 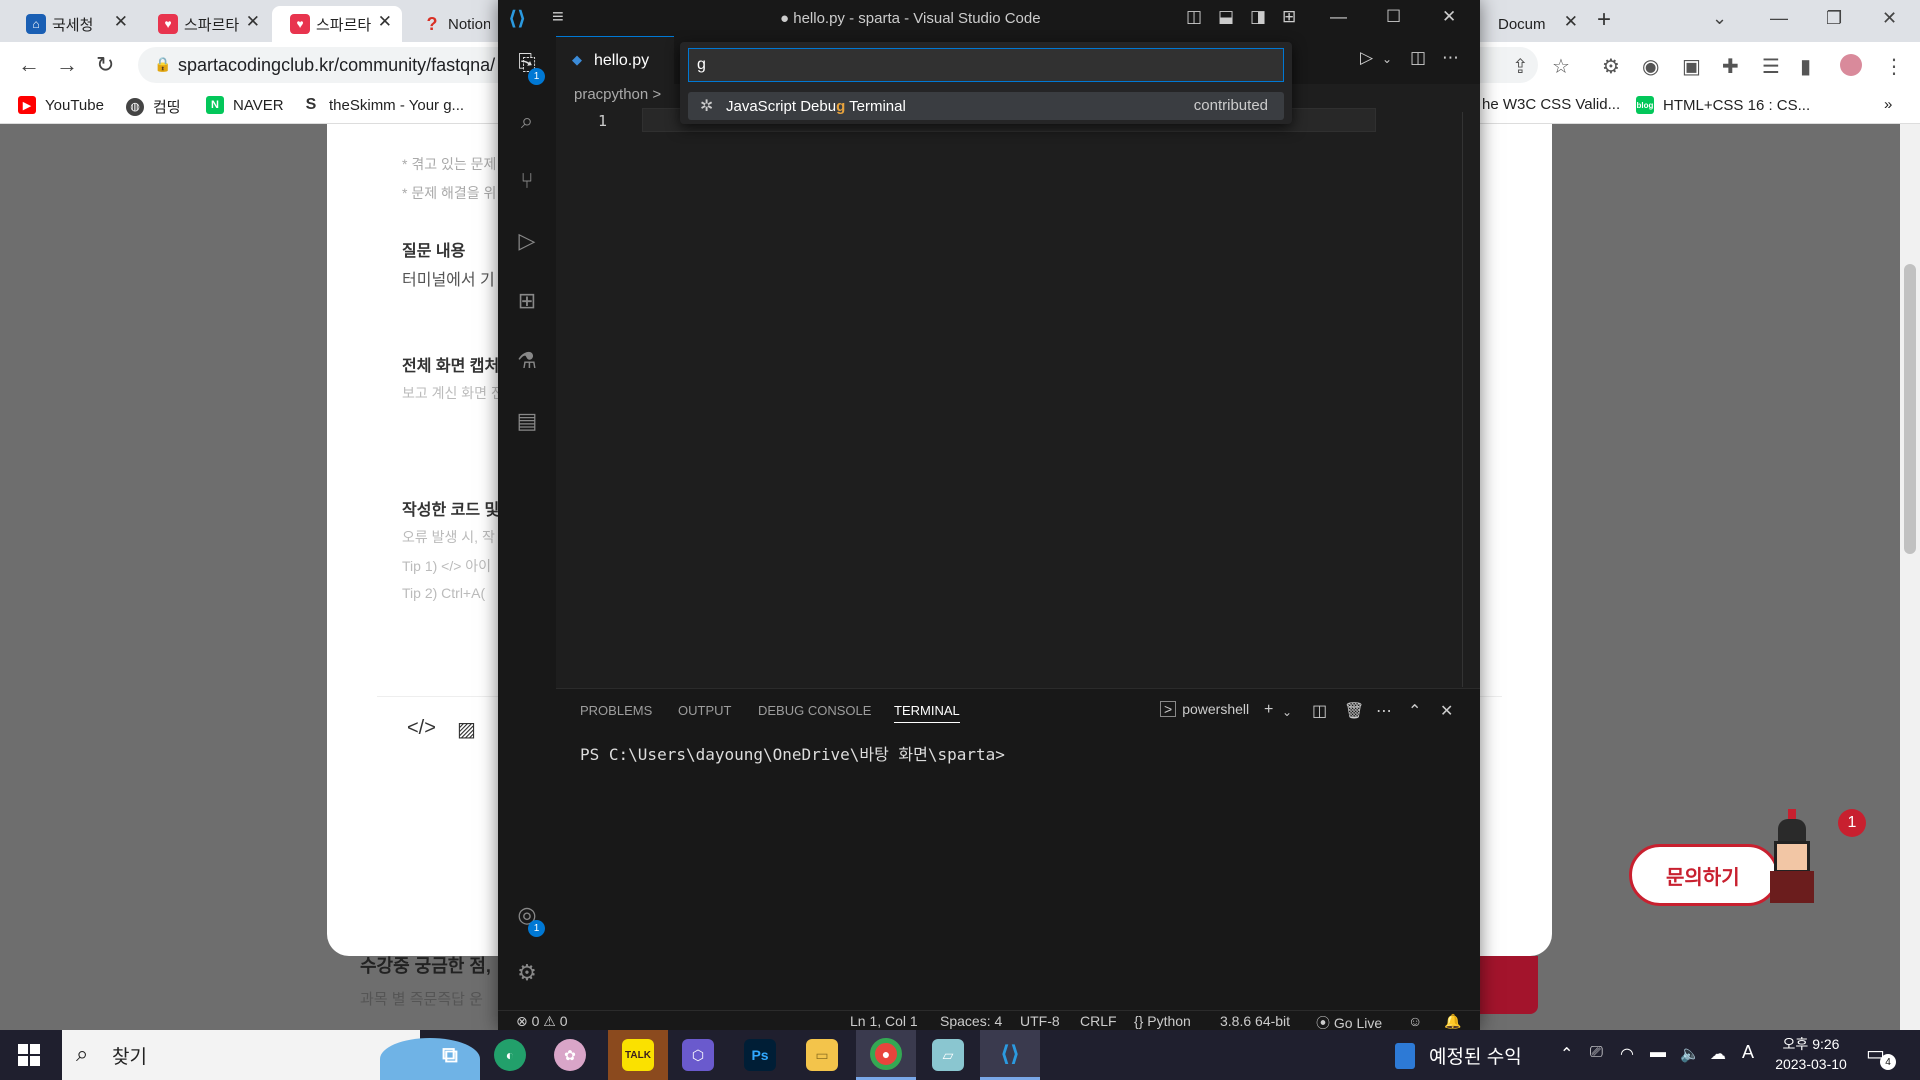 I want to click on browser-tab-docum: Docum ✕, so click(x=1529, y=24).